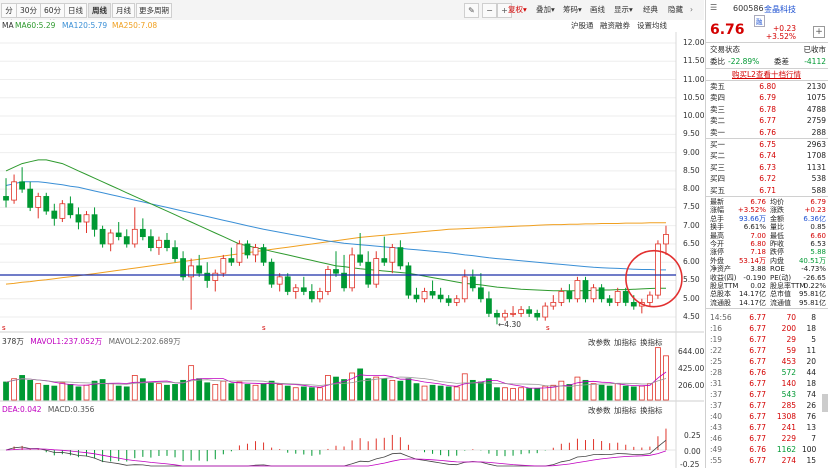  I want to click on chips-menu: 筹码▾, so click(572, 9).